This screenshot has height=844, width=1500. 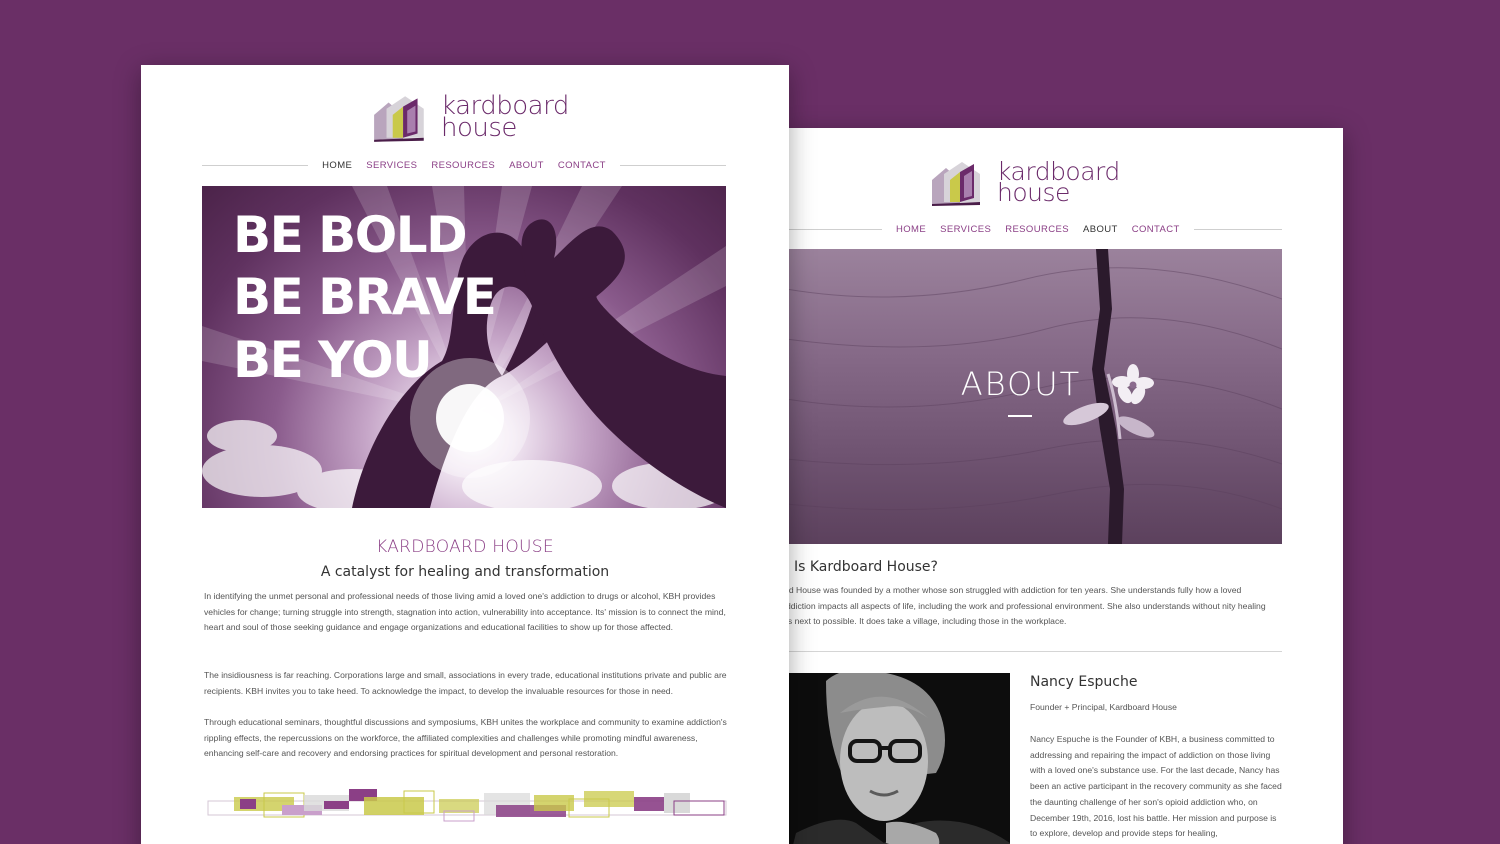 What do you see at coordinates (866, 567) in the screenshot?
I see `about-heading: Is Kardboard House?` at bounding box center [866, 567].